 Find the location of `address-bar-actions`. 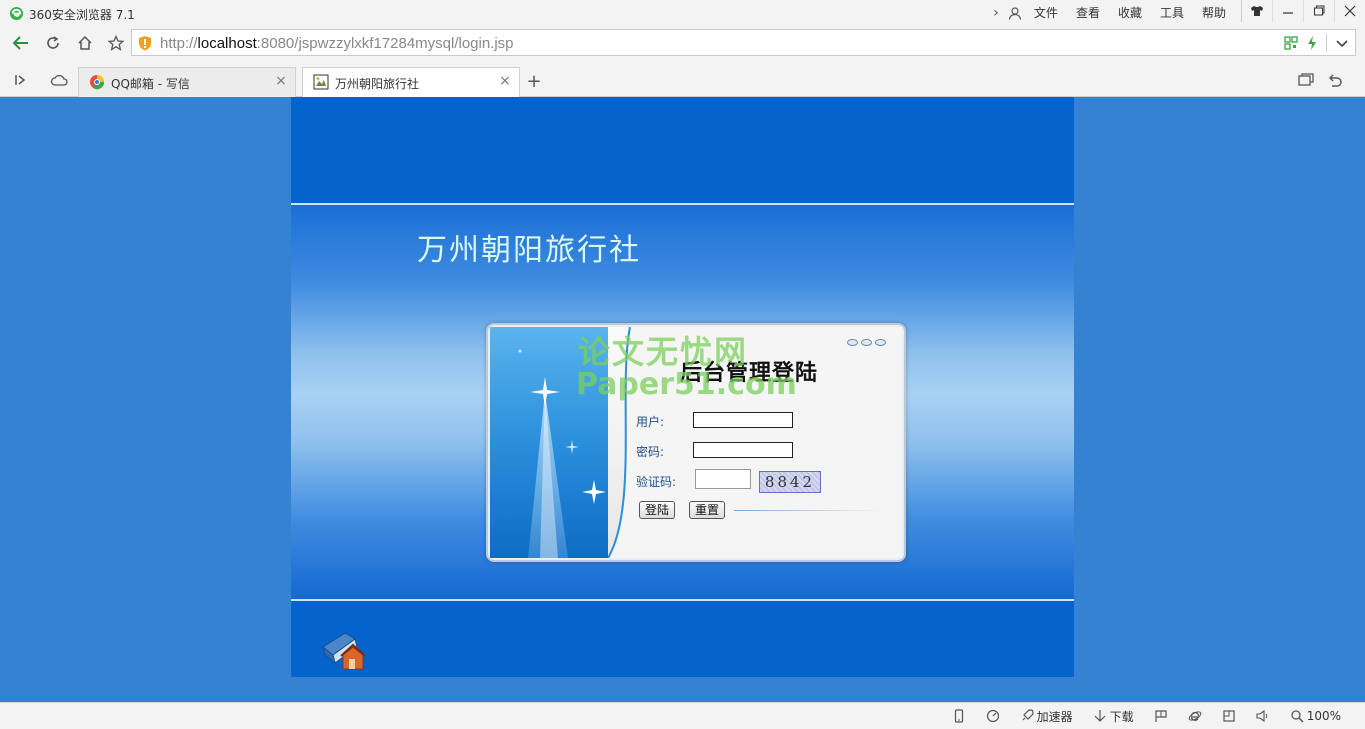

address-bar-actions is located at coordinates (1316, 43).